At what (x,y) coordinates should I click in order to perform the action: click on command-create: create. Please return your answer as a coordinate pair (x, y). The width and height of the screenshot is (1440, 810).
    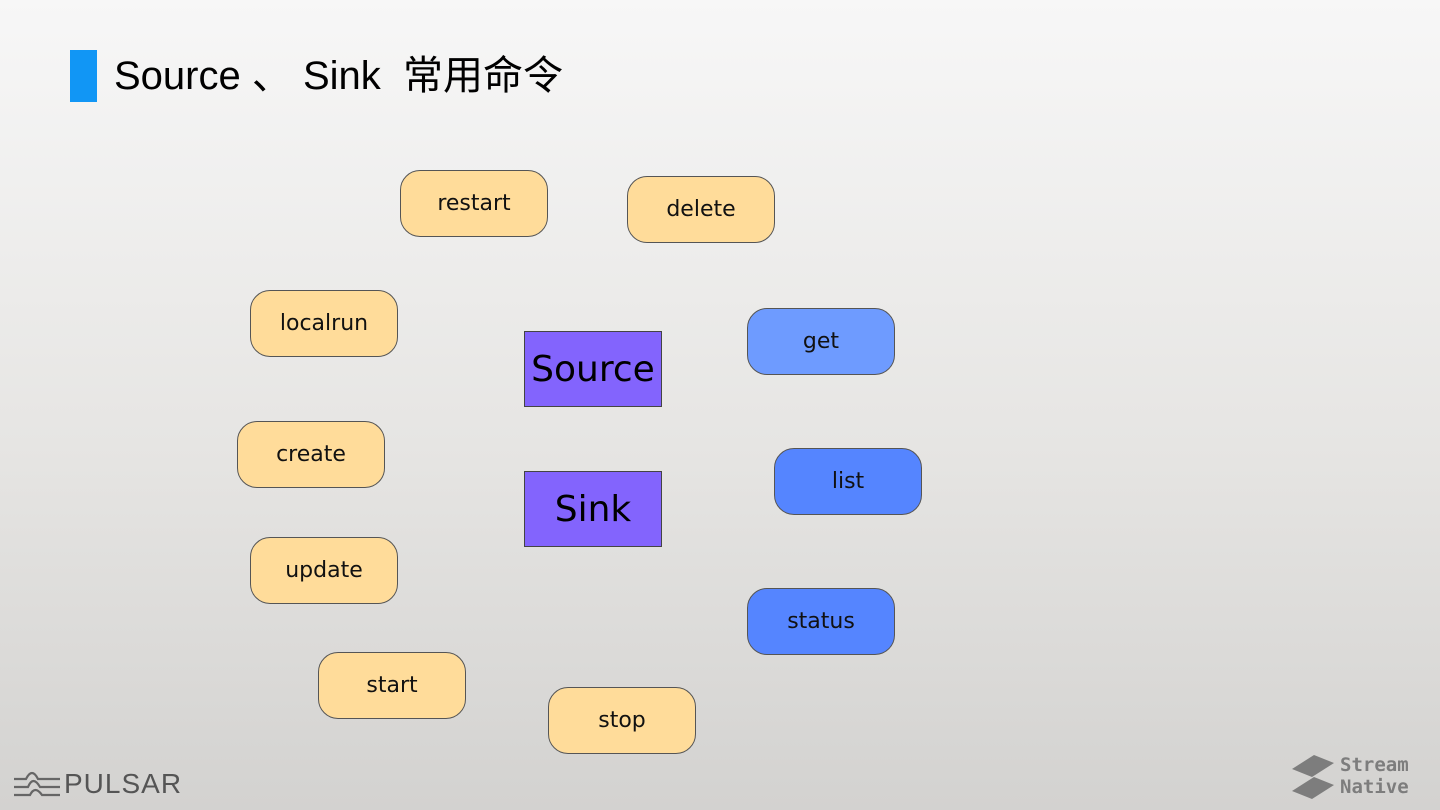
    Looking at the image, I should click on (311, 454).